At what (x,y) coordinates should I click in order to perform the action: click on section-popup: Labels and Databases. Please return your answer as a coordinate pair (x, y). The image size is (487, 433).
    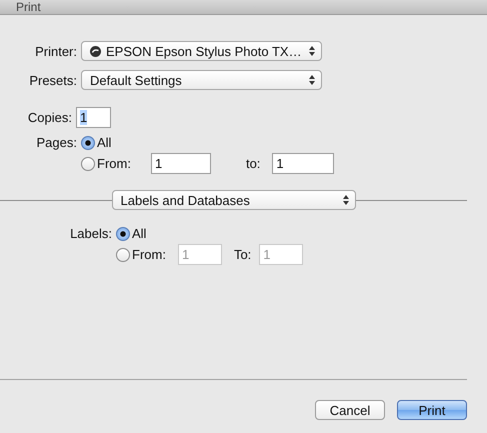
    Looking at the image, I should click on (234, 200).